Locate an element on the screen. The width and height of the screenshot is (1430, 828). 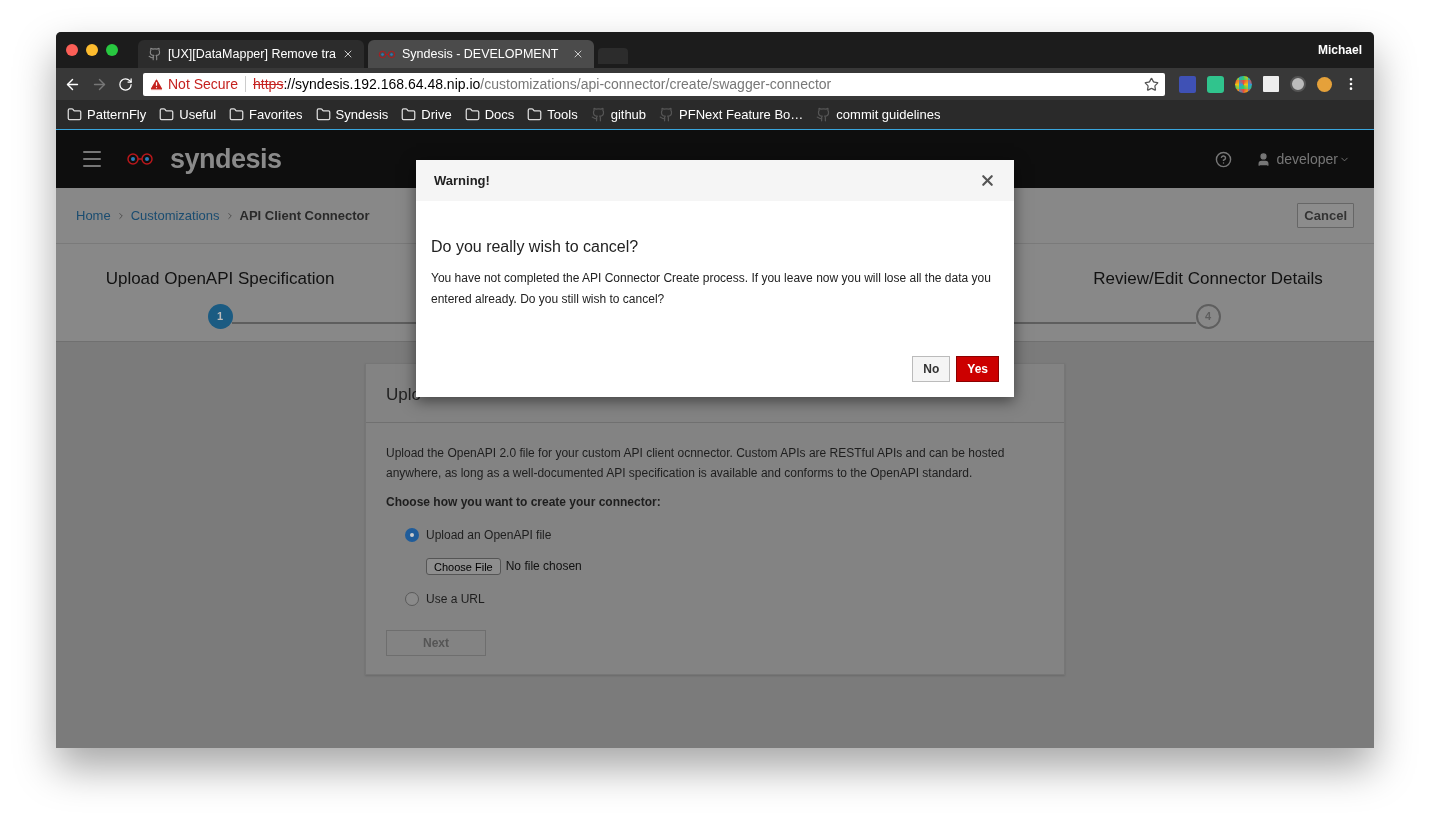
browser-tab: [UX][DataMapper] Remove tra is located at coordinates (251, 54).